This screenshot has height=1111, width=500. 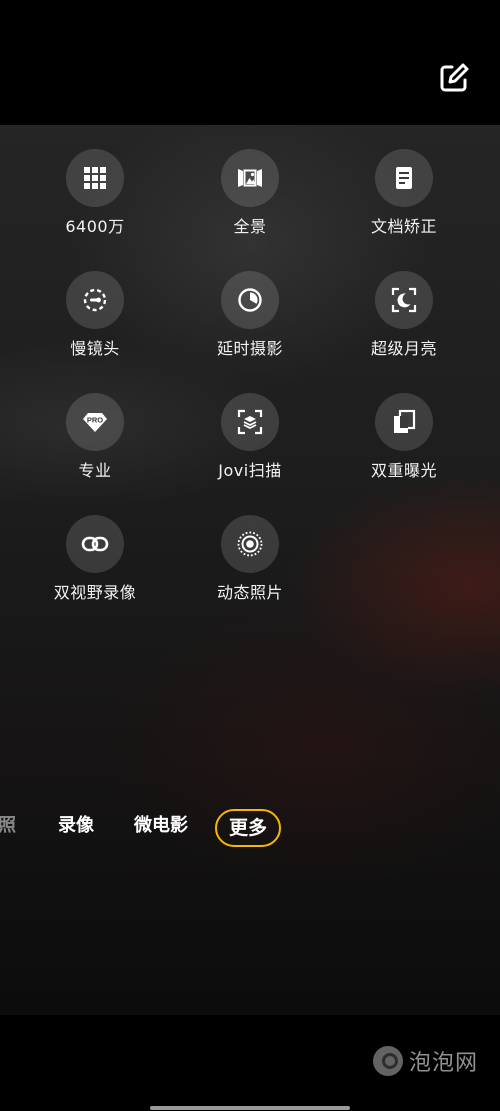 What do you see at coordinates (249, 348) in the screenshot?
I see `mode-label: 延时摄影` at bounding box center [249, 348].